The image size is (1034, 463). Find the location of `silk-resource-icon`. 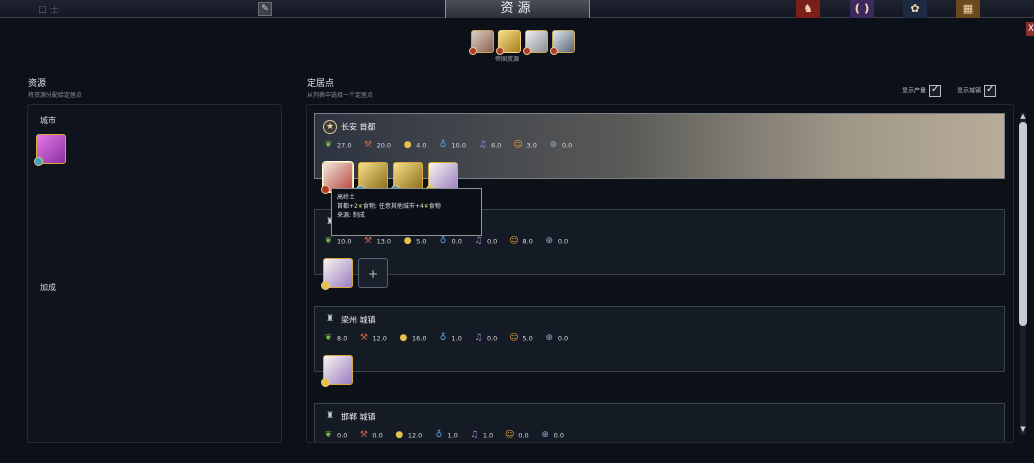

silk-resource-icon is located at coordinates (50, 150).